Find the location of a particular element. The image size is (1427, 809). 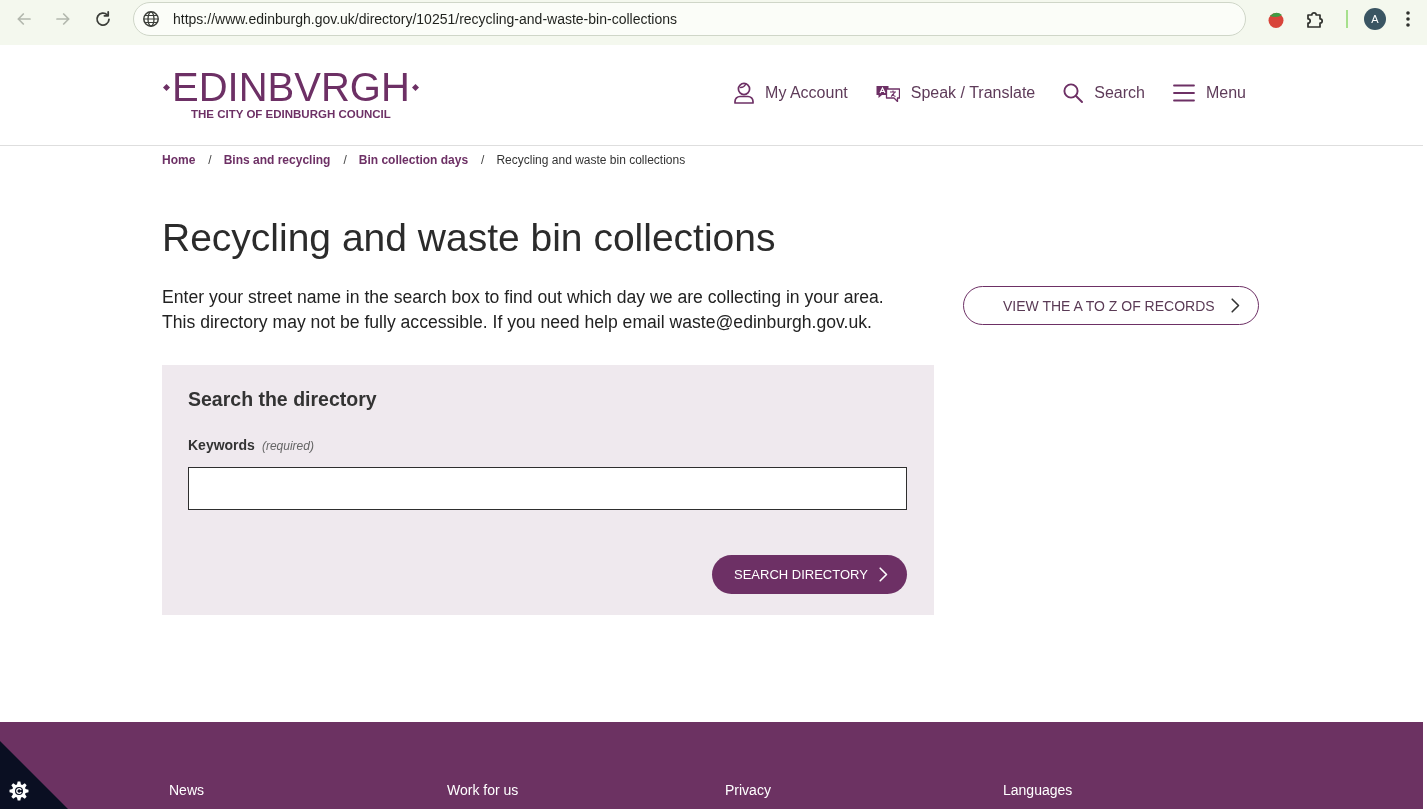

address-bar: https://www.edinburgh.gov.uk/directory/10251/recycling-and-waste-bin-collections is located at coordinates (689, 19).